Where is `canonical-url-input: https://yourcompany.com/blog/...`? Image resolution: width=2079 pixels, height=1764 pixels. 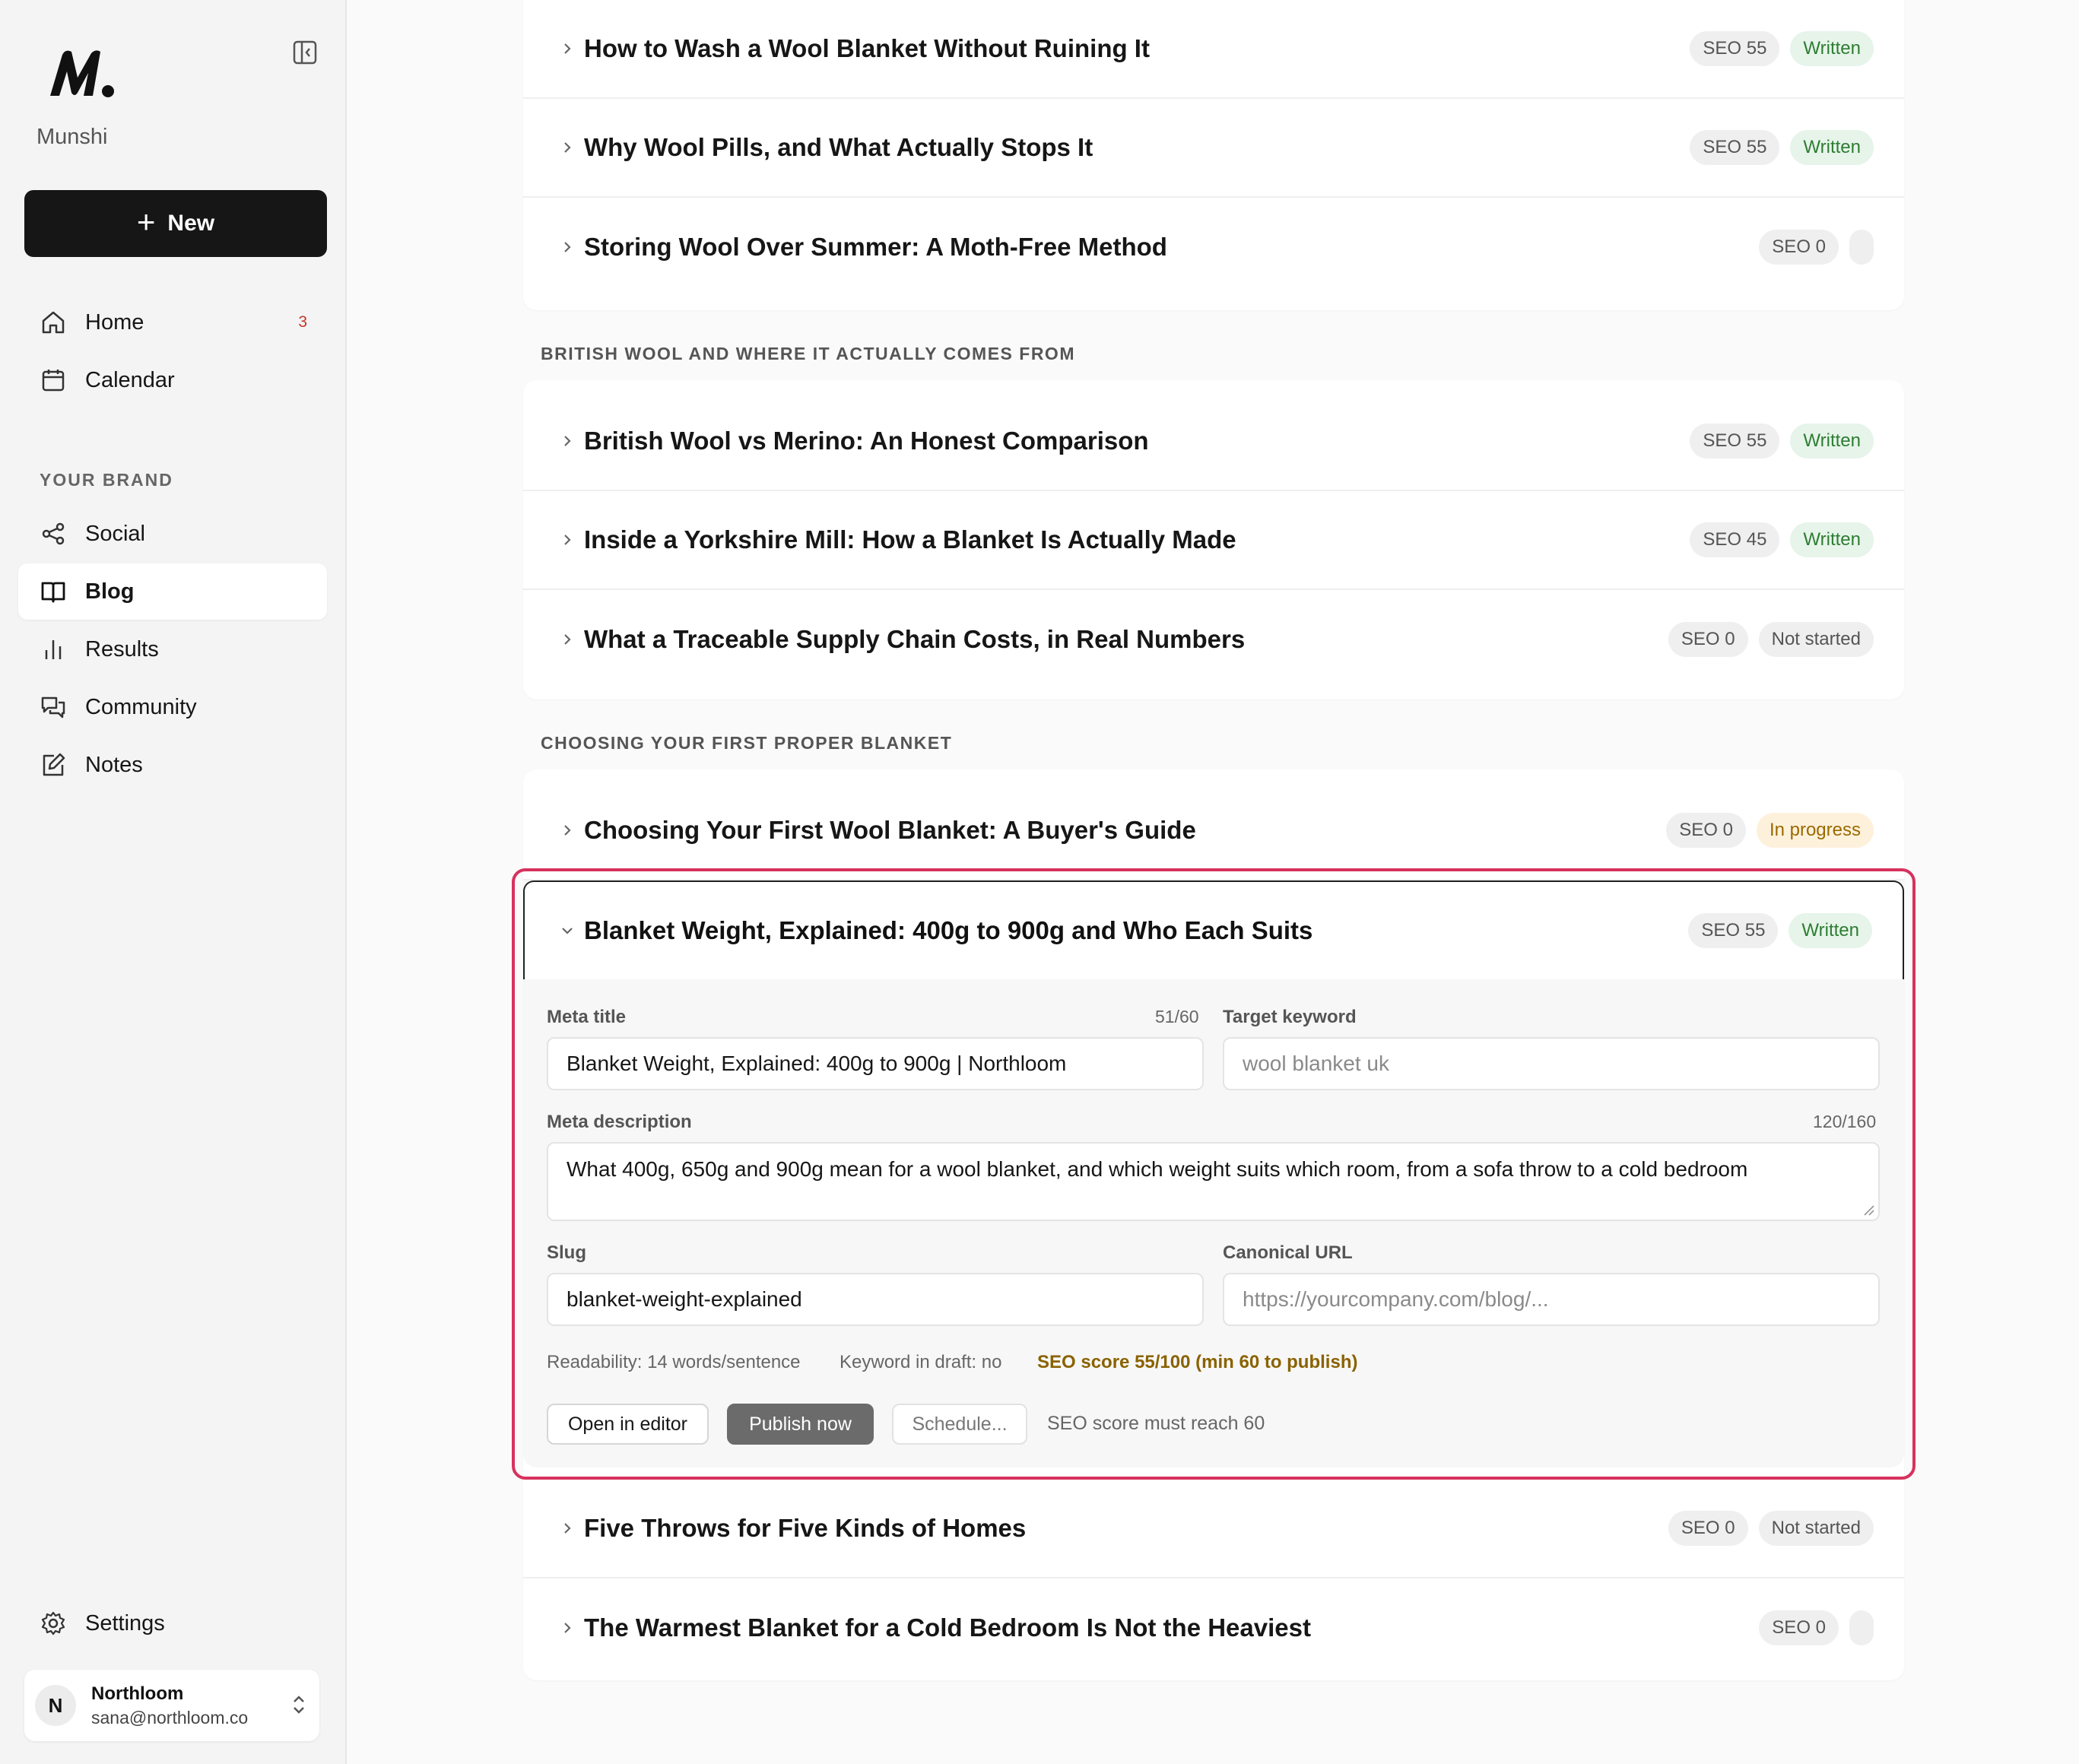 canonical-url-input: https://yourcompany.com/blog/... is located at coordinates (1551, 1299).